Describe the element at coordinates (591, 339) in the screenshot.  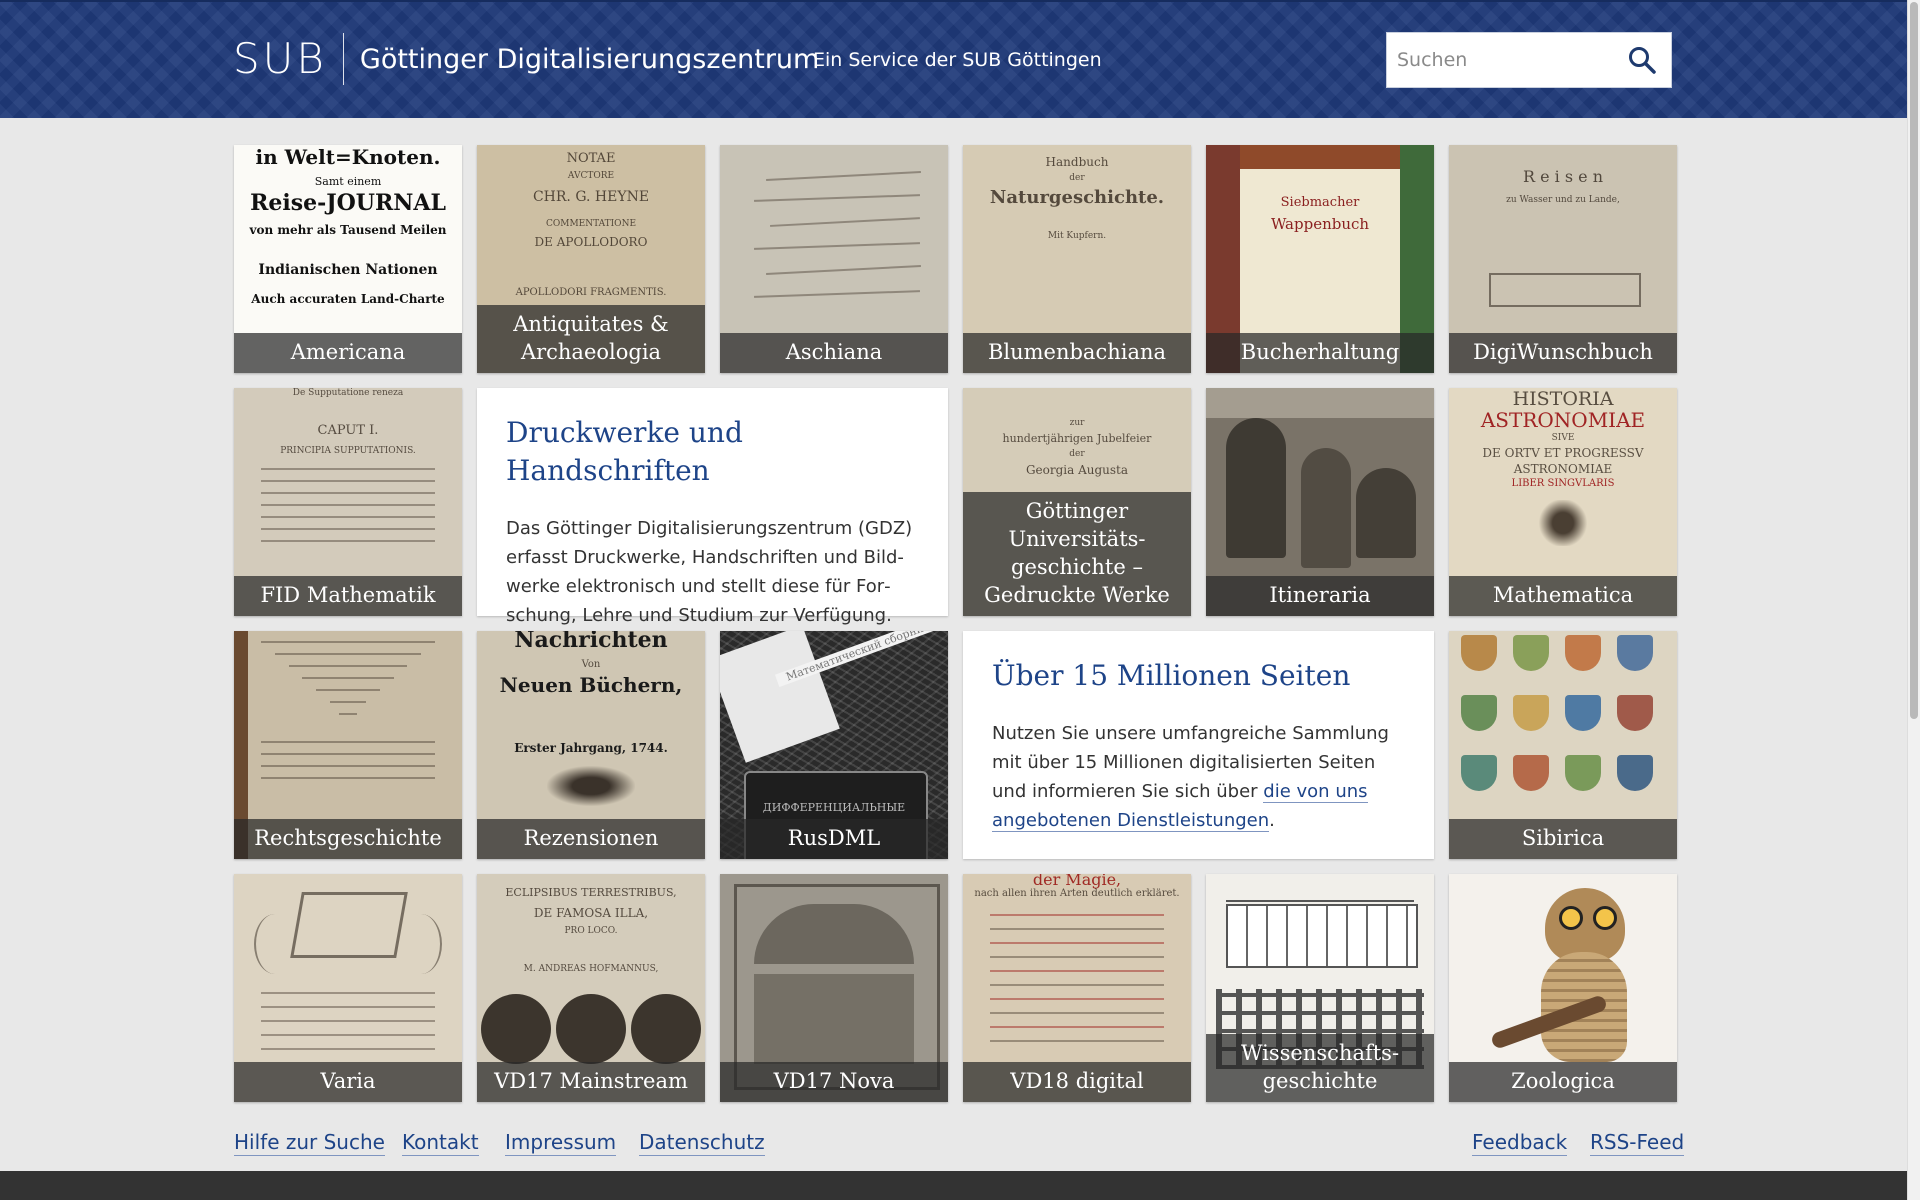
I see `collection-label: Antiquitates & Archaeologia` at that location.